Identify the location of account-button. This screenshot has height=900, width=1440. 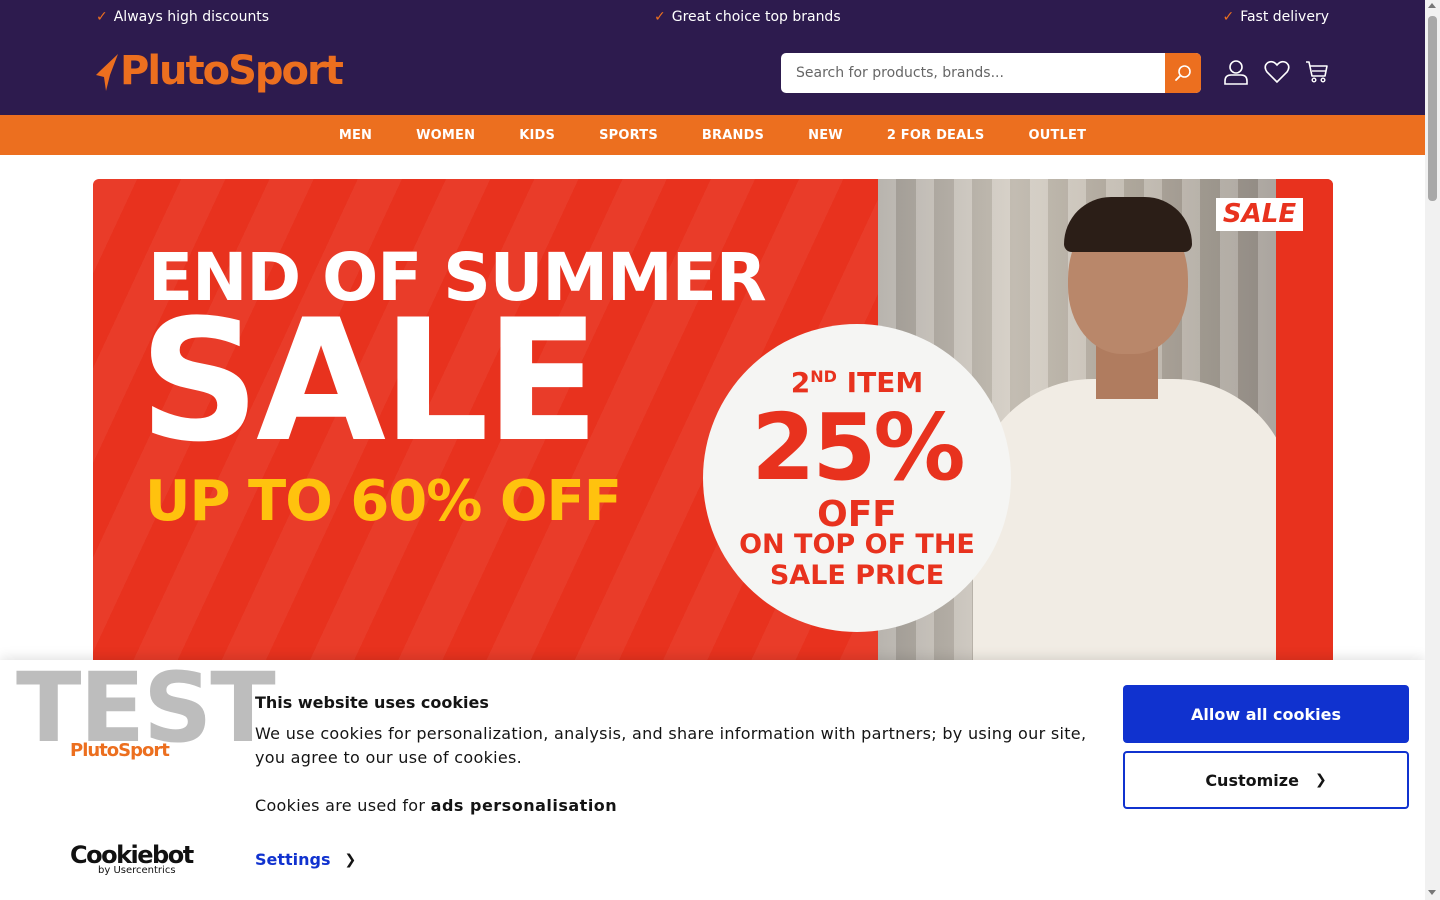
(1236, 72).